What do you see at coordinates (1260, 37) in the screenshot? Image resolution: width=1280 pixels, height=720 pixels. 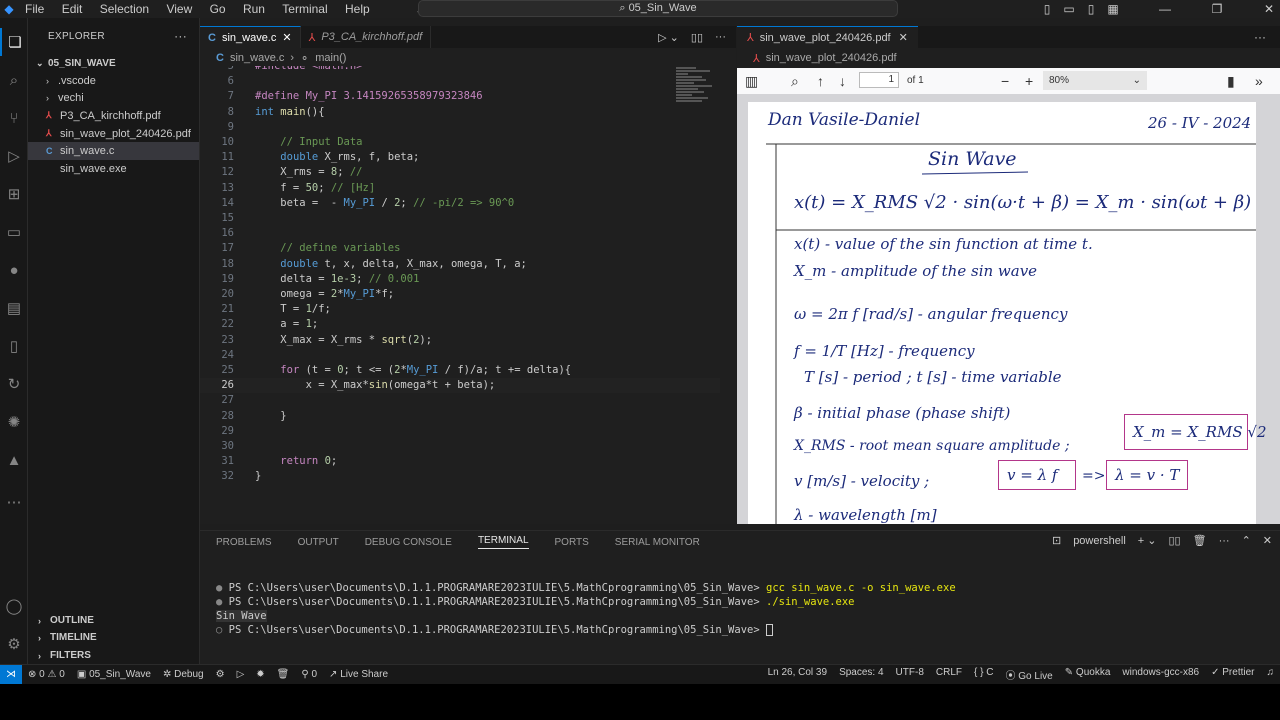 I see `pdf-more-icon: ···` at bounding box center [1260, 37].